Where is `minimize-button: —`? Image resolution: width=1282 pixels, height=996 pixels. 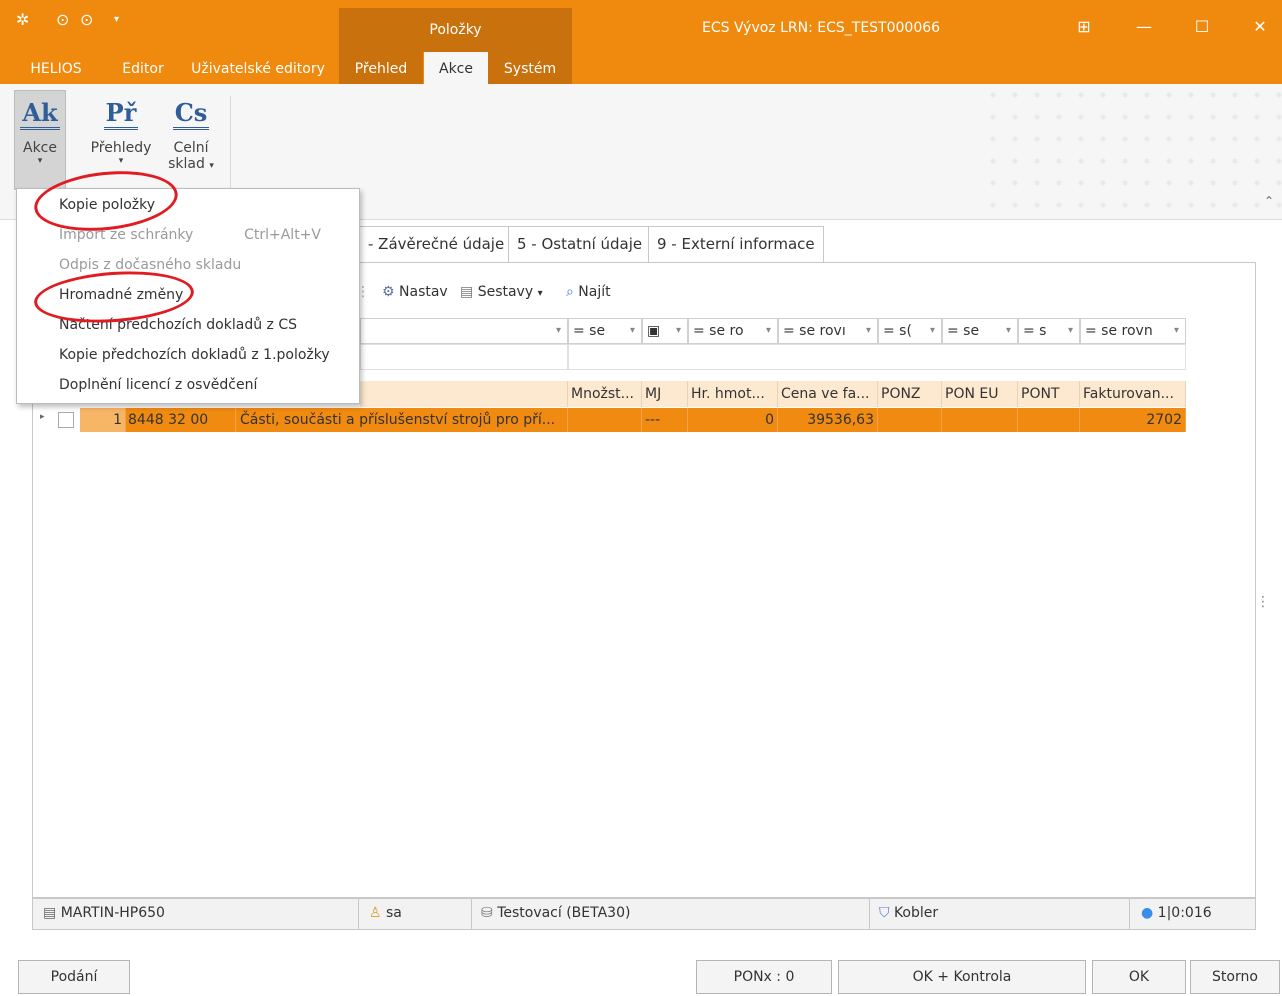 minimize-button: — is located at coordinates (1144, 27).